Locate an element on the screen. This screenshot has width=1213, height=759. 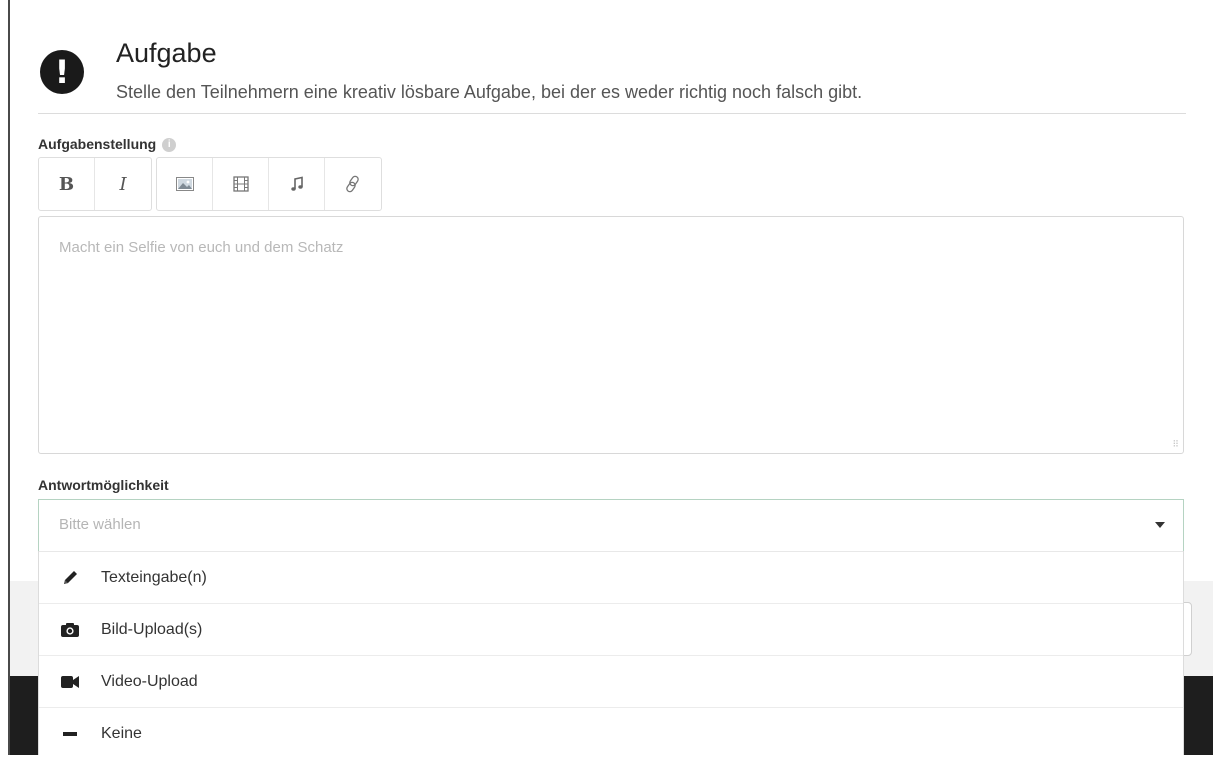
video-camera-icon is located at coordinates (70, 682).